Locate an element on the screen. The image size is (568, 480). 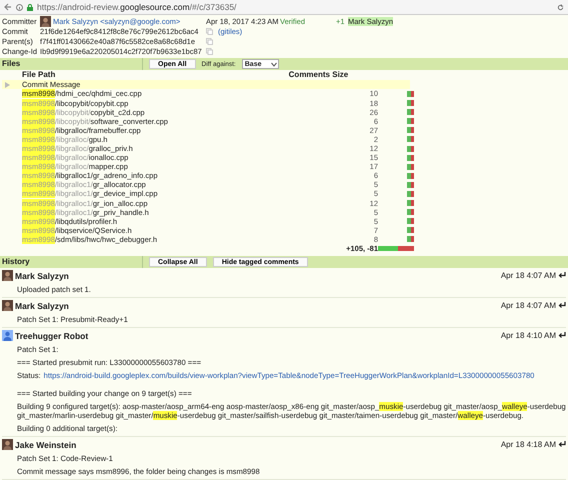
column-header: Size is located at coordinates (340, 75).